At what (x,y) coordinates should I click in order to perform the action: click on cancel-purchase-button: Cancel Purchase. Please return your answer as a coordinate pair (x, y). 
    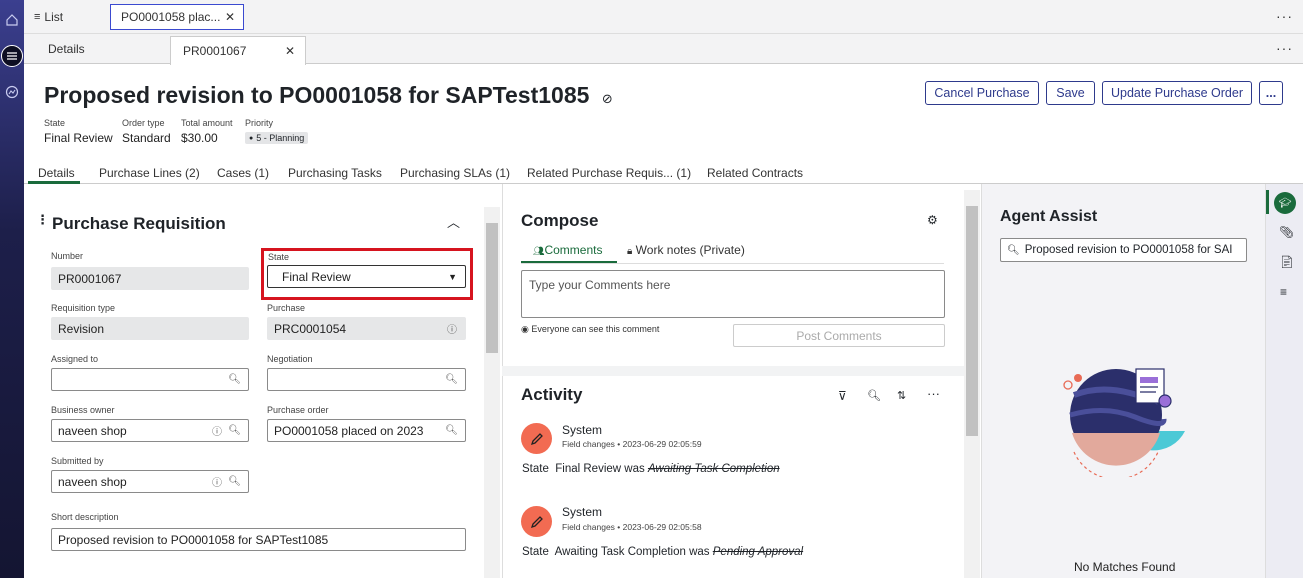
    Looking at the image, I should click on (982, 93).